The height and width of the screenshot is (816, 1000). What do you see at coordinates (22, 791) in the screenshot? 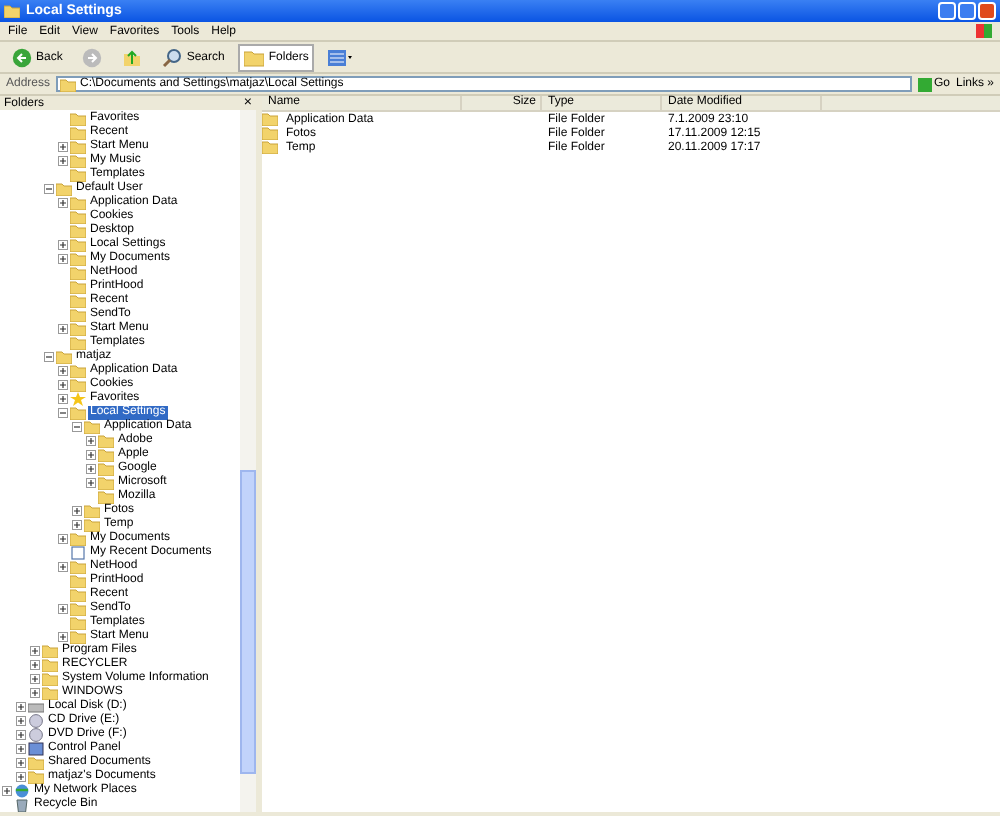
I see `globe-icon` at bounding box center [22, 791].